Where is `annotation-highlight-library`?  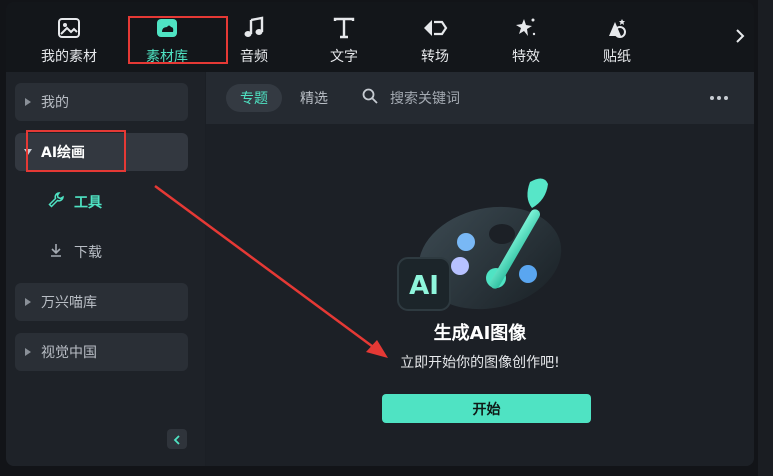
annotation-highlight-library is located at coordinates (178, 40).